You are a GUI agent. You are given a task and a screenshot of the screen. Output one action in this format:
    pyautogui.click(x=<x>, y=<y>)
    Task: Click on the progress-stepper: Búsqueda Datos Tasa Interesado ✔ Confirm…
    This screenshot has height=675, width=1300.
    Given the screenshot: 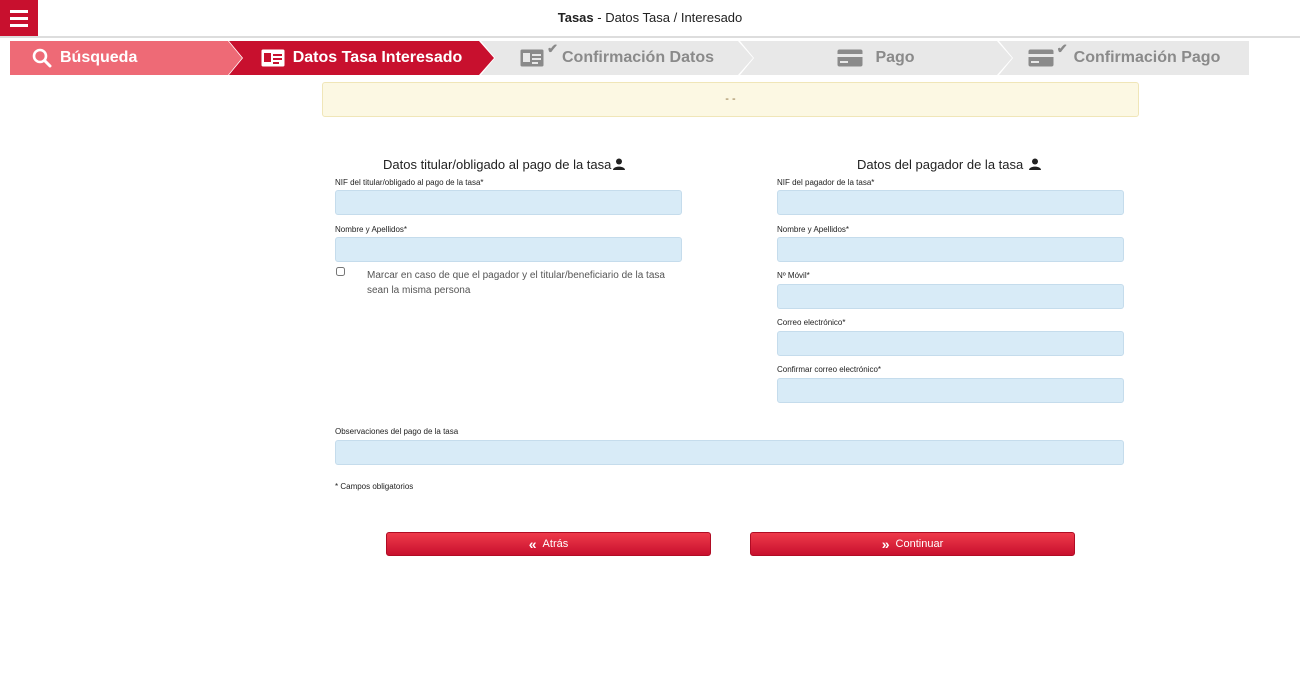 What is the action you would take?
    pyautogui.click(x=630, y=58)
    